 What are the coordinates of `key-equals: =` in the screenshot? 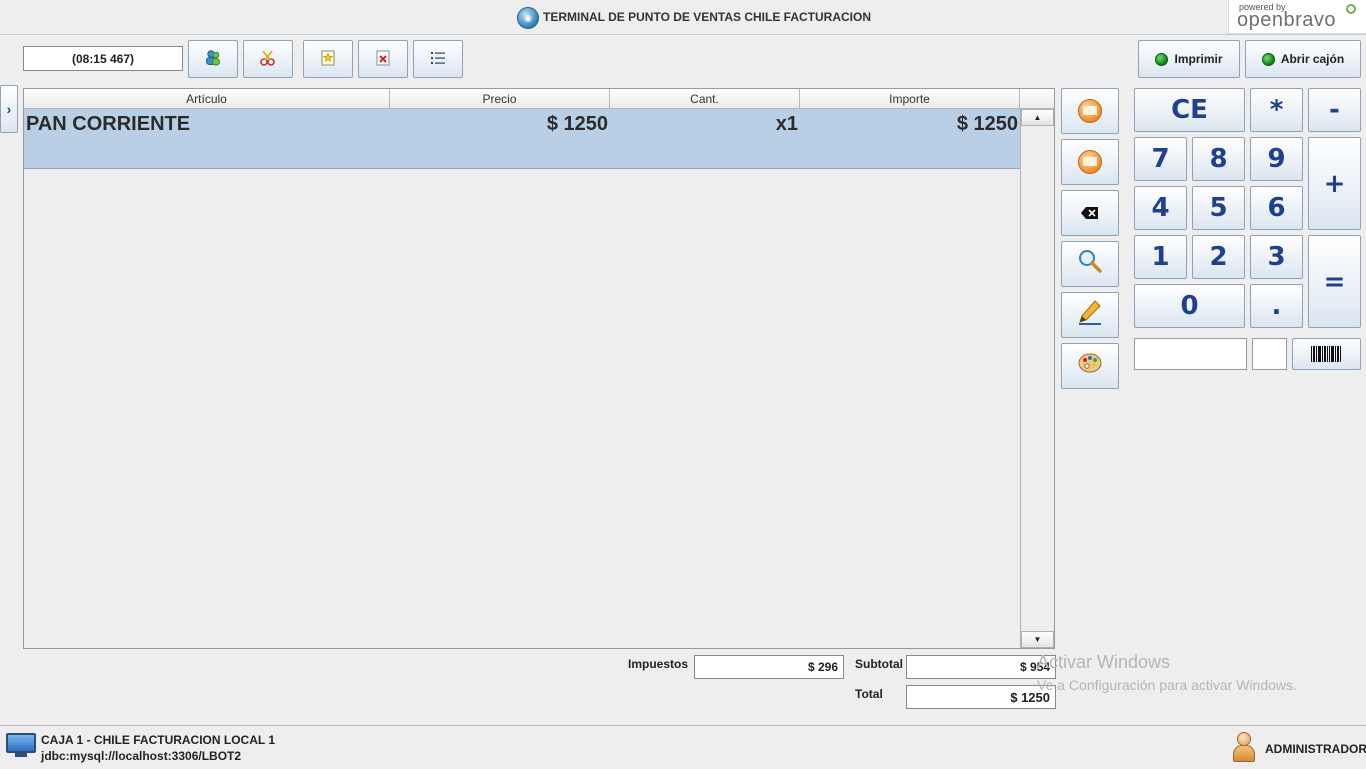 It's located at (1334, 281).